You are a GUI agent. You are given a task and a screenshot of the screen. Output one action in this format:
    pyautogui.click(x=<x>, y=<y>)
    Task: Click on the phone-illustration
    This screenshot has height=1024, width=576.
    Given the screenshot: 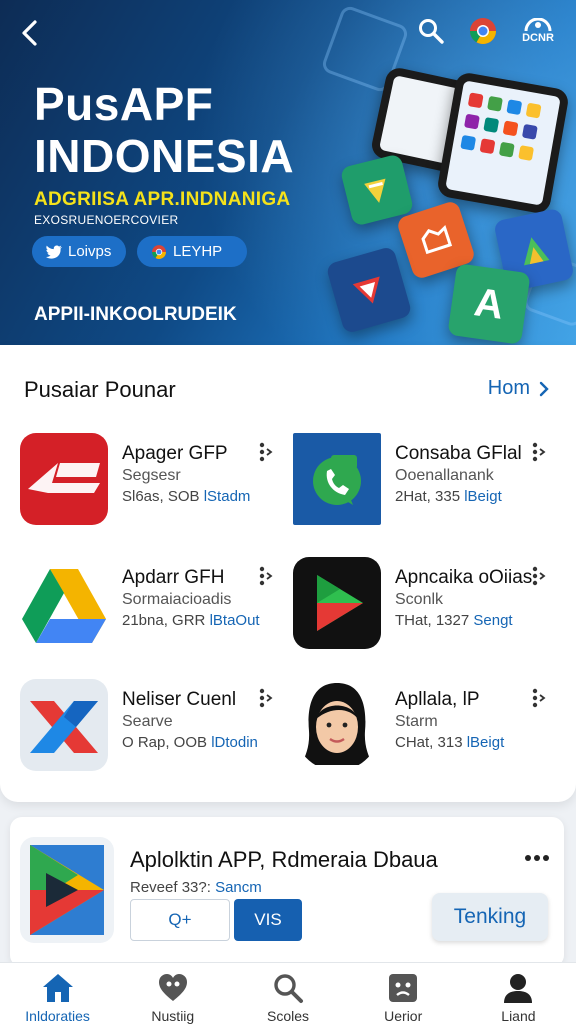 What is the action you would take?
    pyautogui.click(x=503, y=143)
    